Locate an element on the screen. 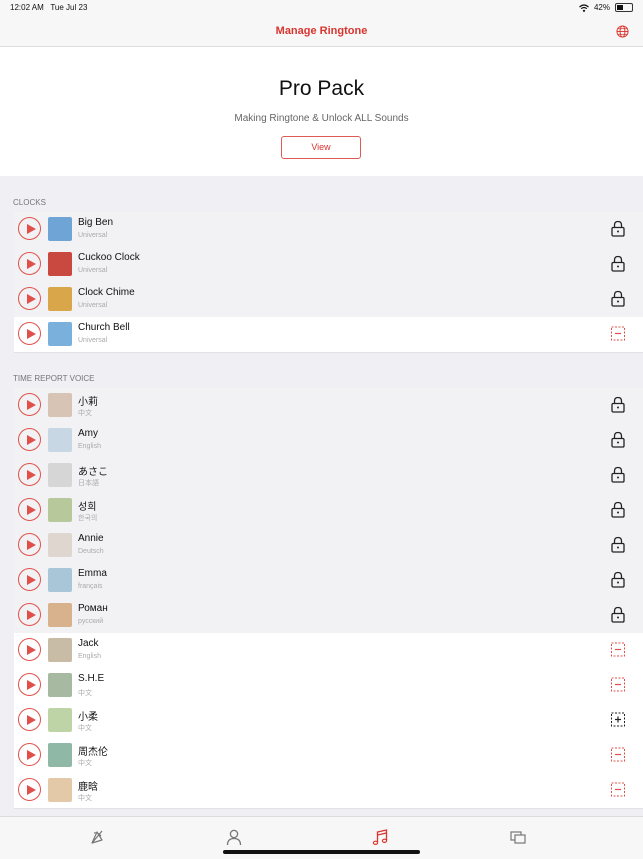 The image size is (643, 859). list-item: 小柔 中文 is located at coordinates (328, 721).